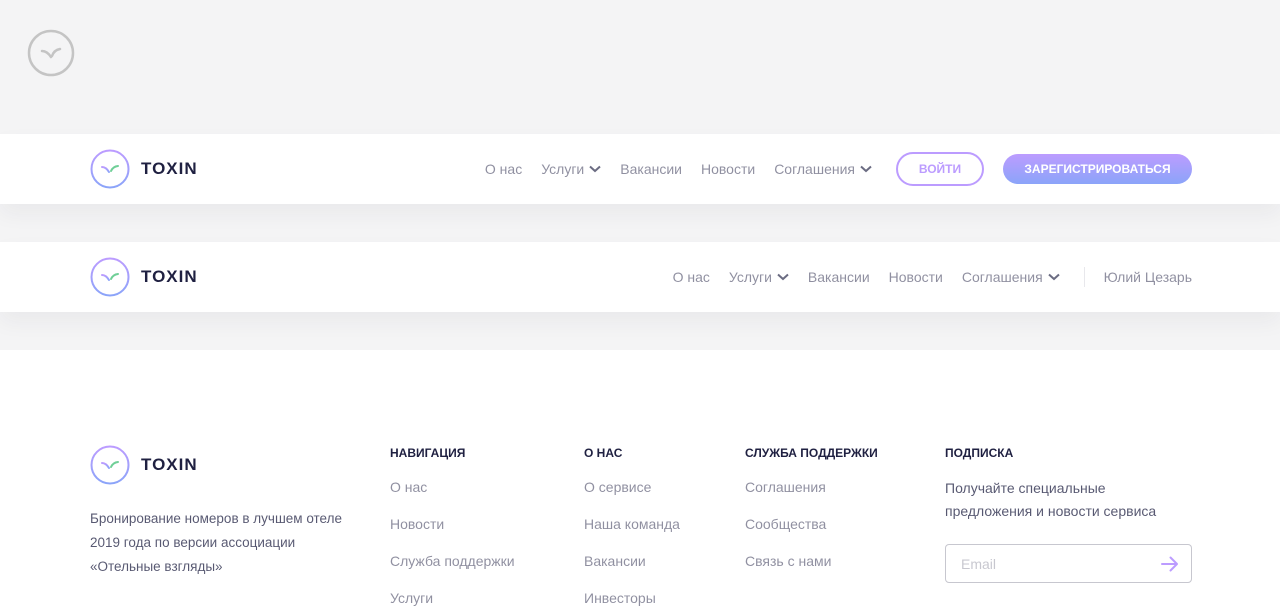  What do you see at coordinates (632, 593) in the screenshot?
I see `footer-link: Инвесторы` at bounding box center [632, 593].